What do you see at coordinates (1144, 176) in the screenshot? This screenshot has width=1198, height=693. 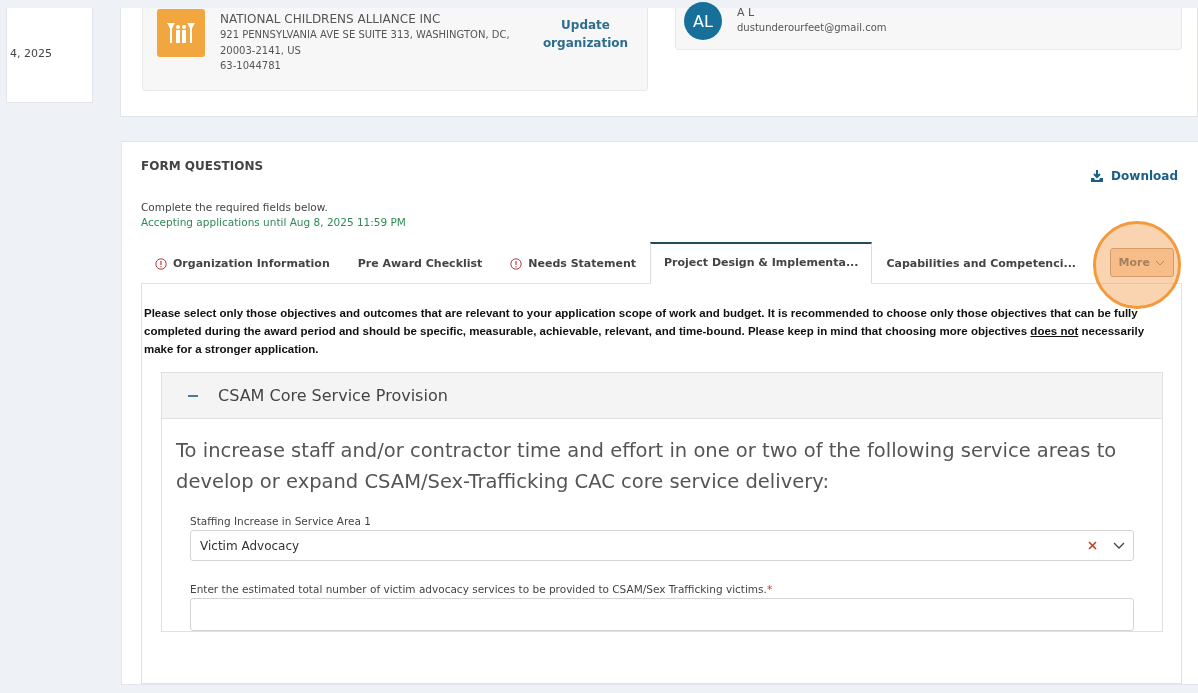 I see `download-label: Download` at bounding box center [1144, 176].